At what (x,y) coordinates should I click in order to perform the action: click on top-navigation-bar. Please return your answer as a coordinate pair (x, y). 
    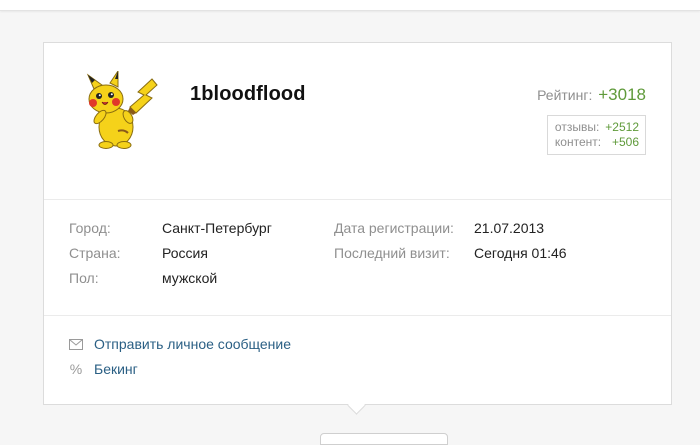
    Looking at the image, I should click on (350, 5).